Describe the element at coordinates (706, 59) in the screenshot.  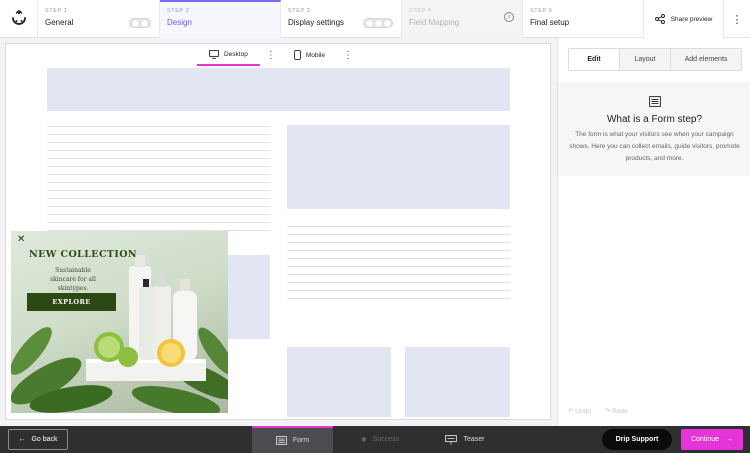
I see `tab-add-elements: Add elements` at that location.